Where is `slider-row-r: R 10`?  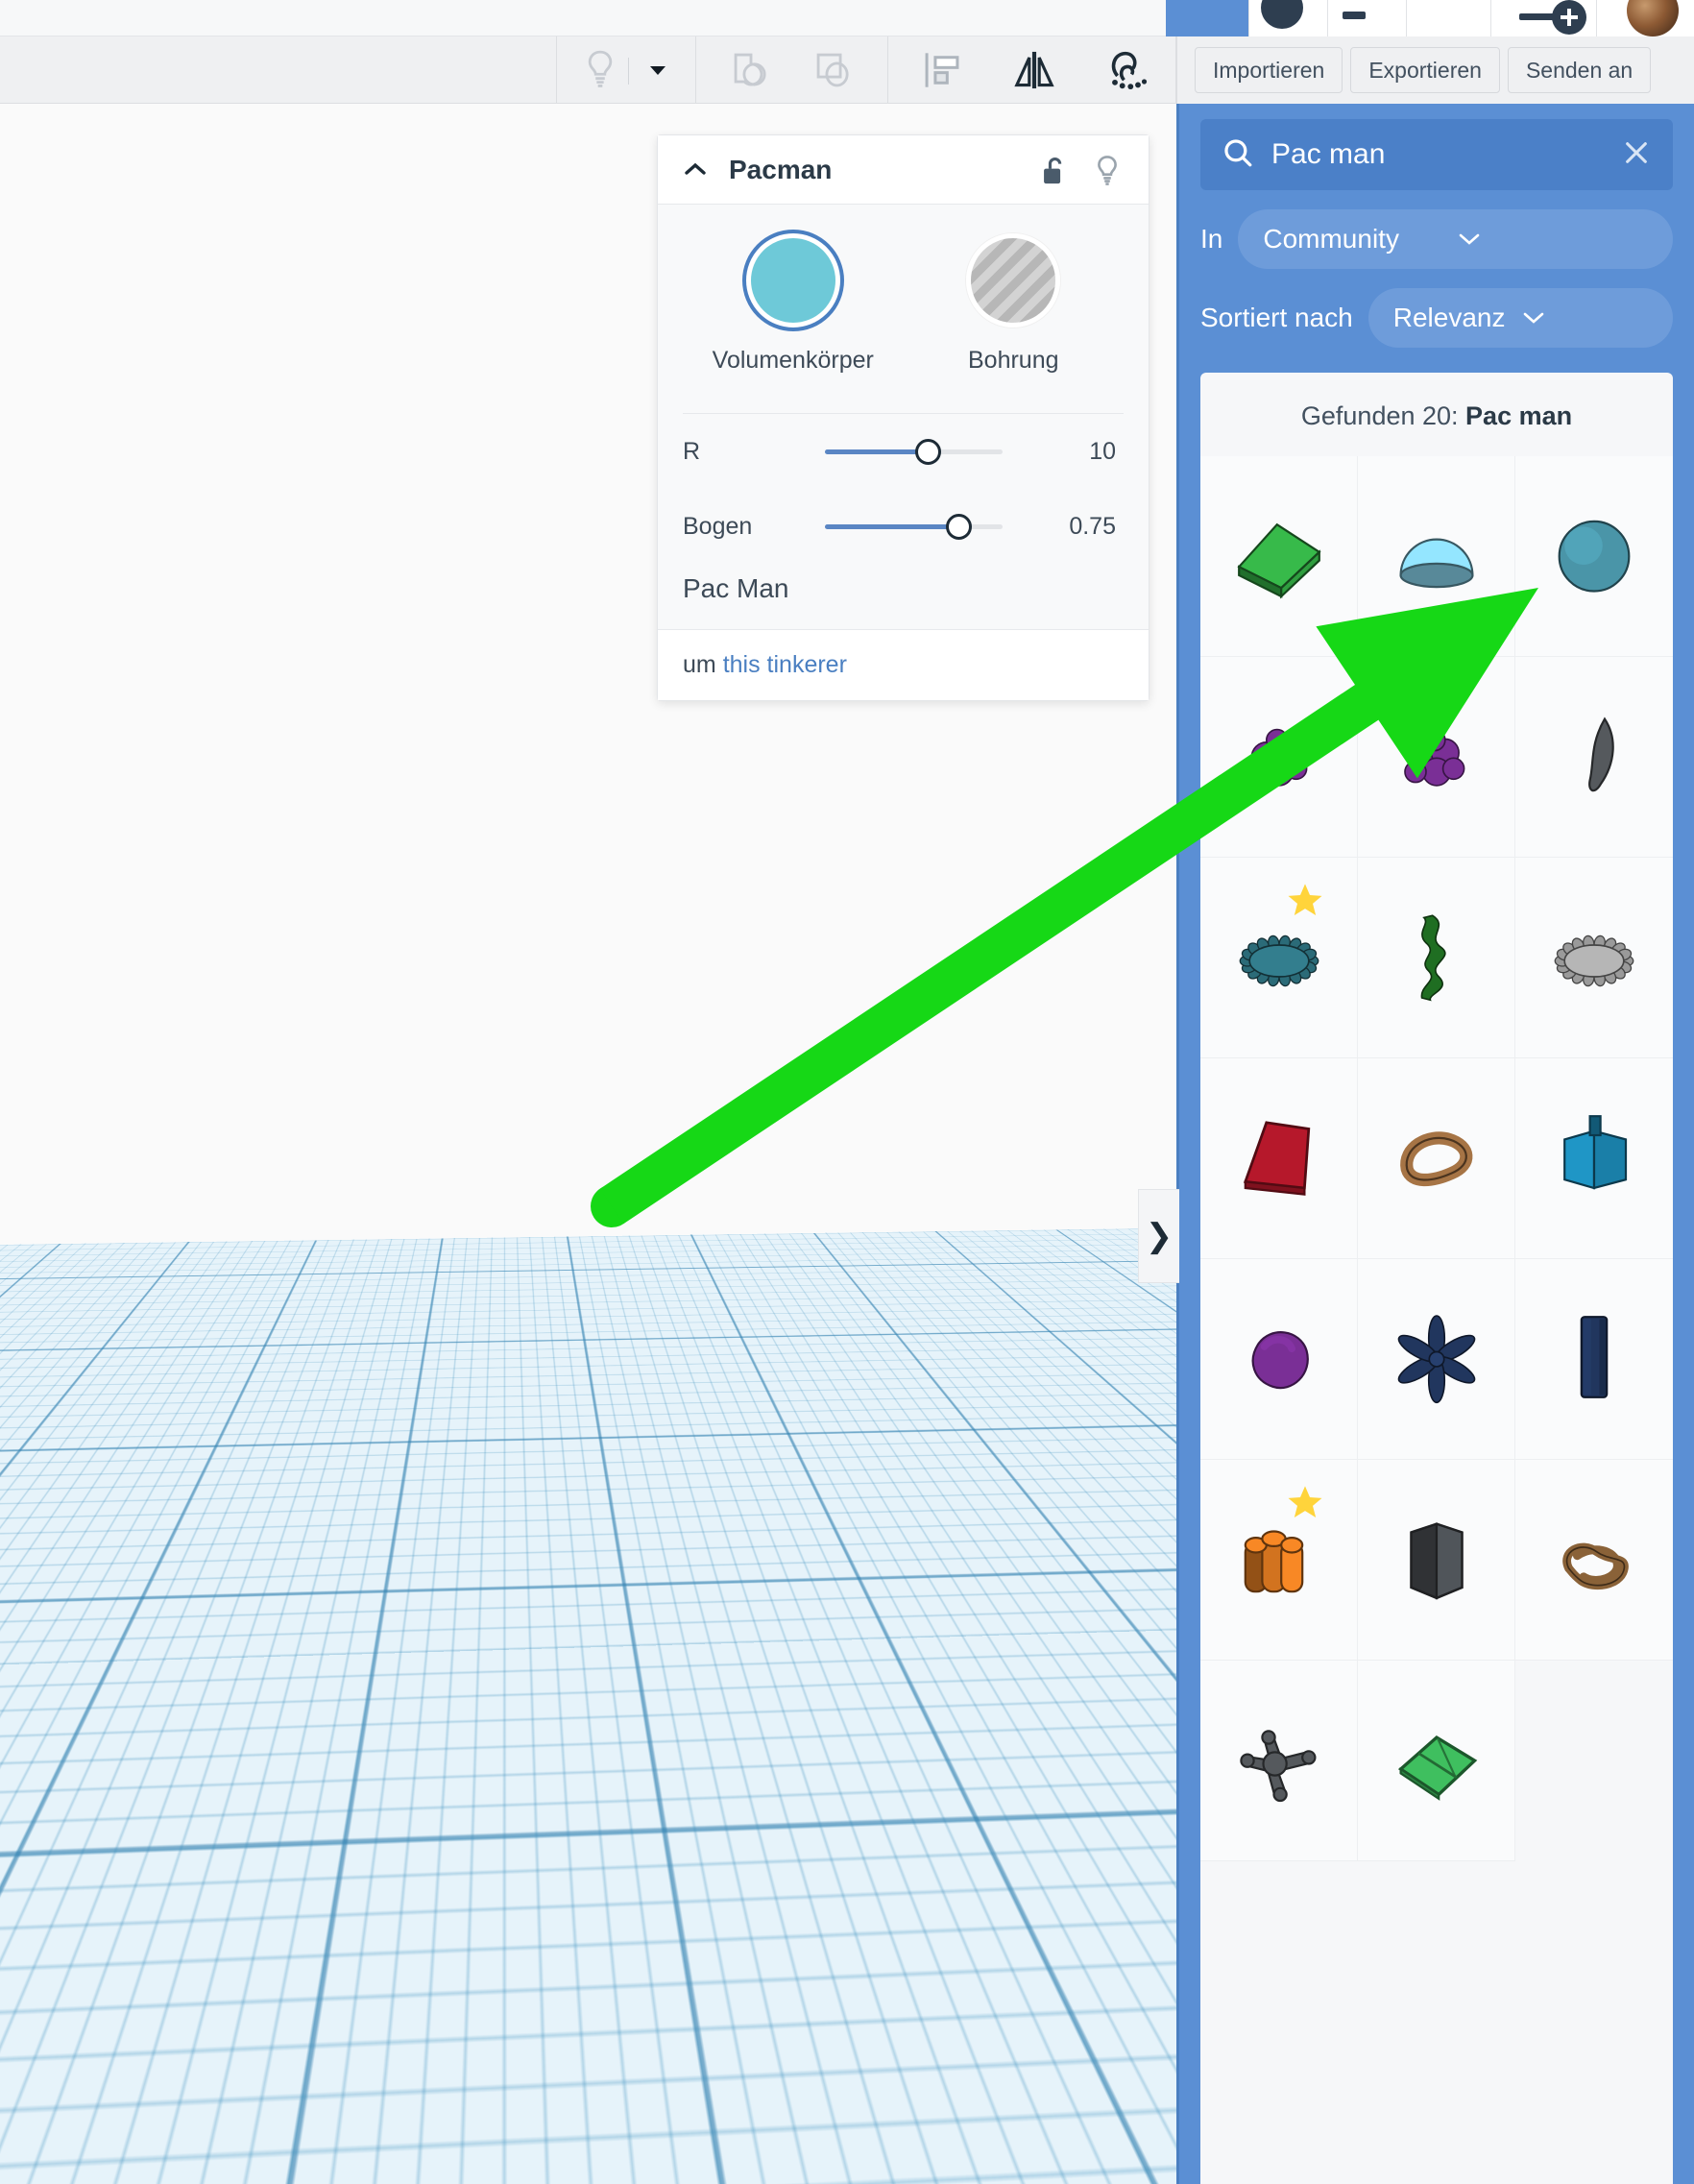
slider-row-r: R 10 is located at coordinates (903, 452).